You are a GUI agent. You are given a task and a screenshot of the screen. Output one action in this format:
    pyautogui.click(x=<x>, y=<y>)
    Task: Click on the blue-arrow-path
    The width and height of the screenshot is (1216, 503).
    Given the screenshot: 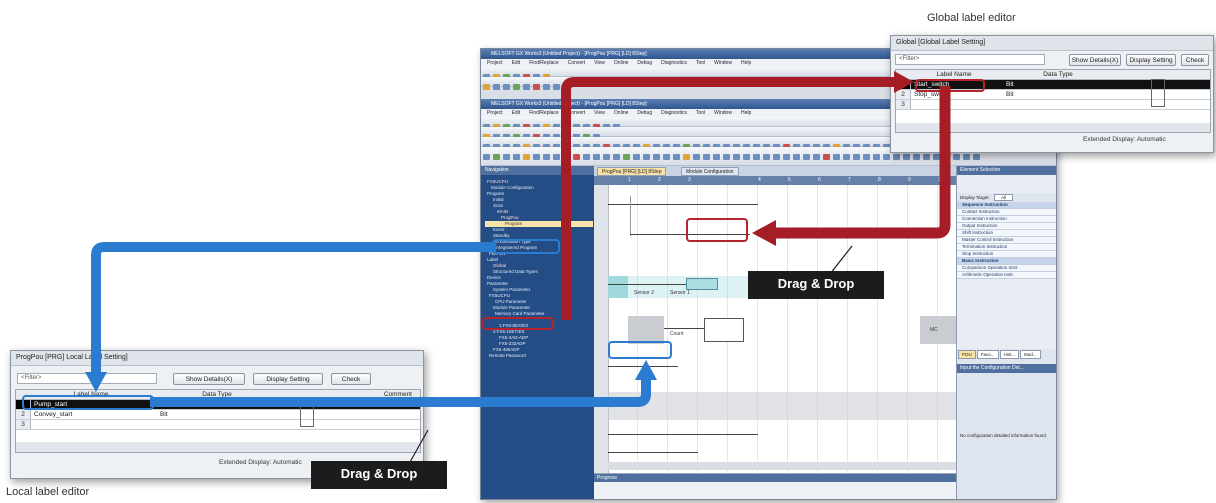 What is the action you would take?
    pyautogui.click(x=293, y=309)
    